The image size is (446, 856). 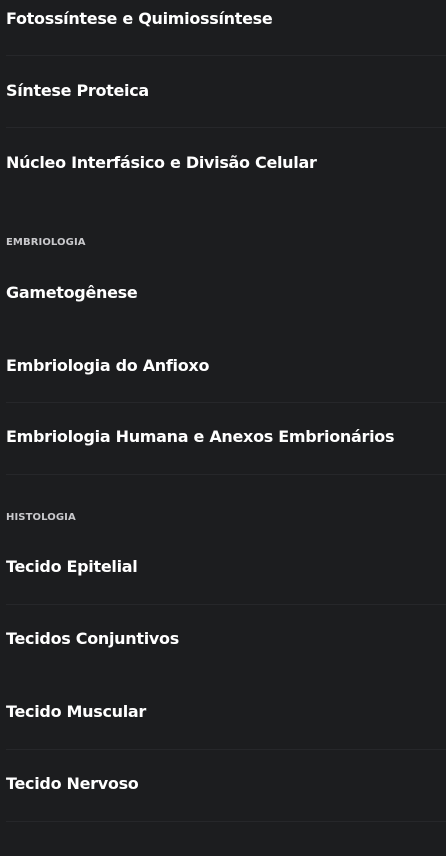 What do you see at coordinates (41, 517) in the screenshot?
I see `section-title-histologia: HISTOLOGIA` at bounding box center [41, 517].